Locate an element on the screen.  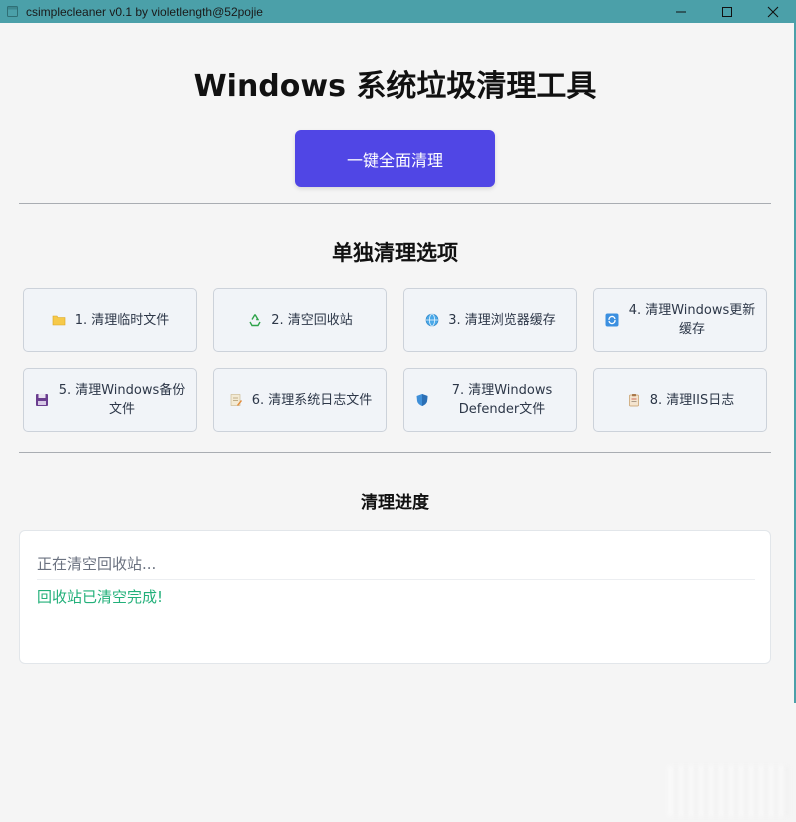
clean-windows-defender-button: 7. 清理Windows Defender文件 is located at coordinates (490, 400).